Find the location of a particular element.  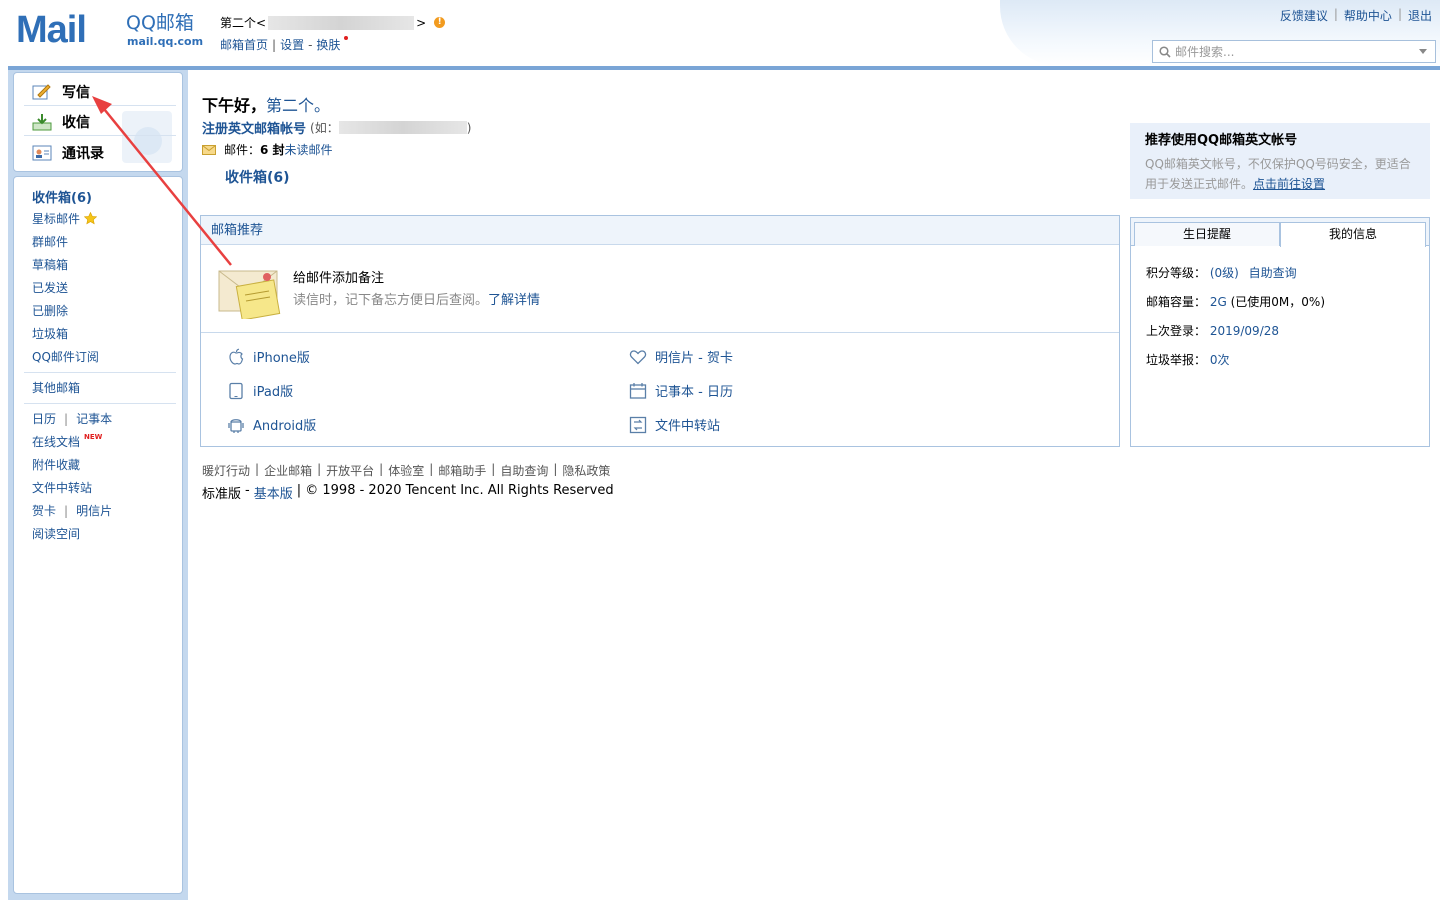

footer-link-self-query: 自助查询 is located at coordinates (524, 470).